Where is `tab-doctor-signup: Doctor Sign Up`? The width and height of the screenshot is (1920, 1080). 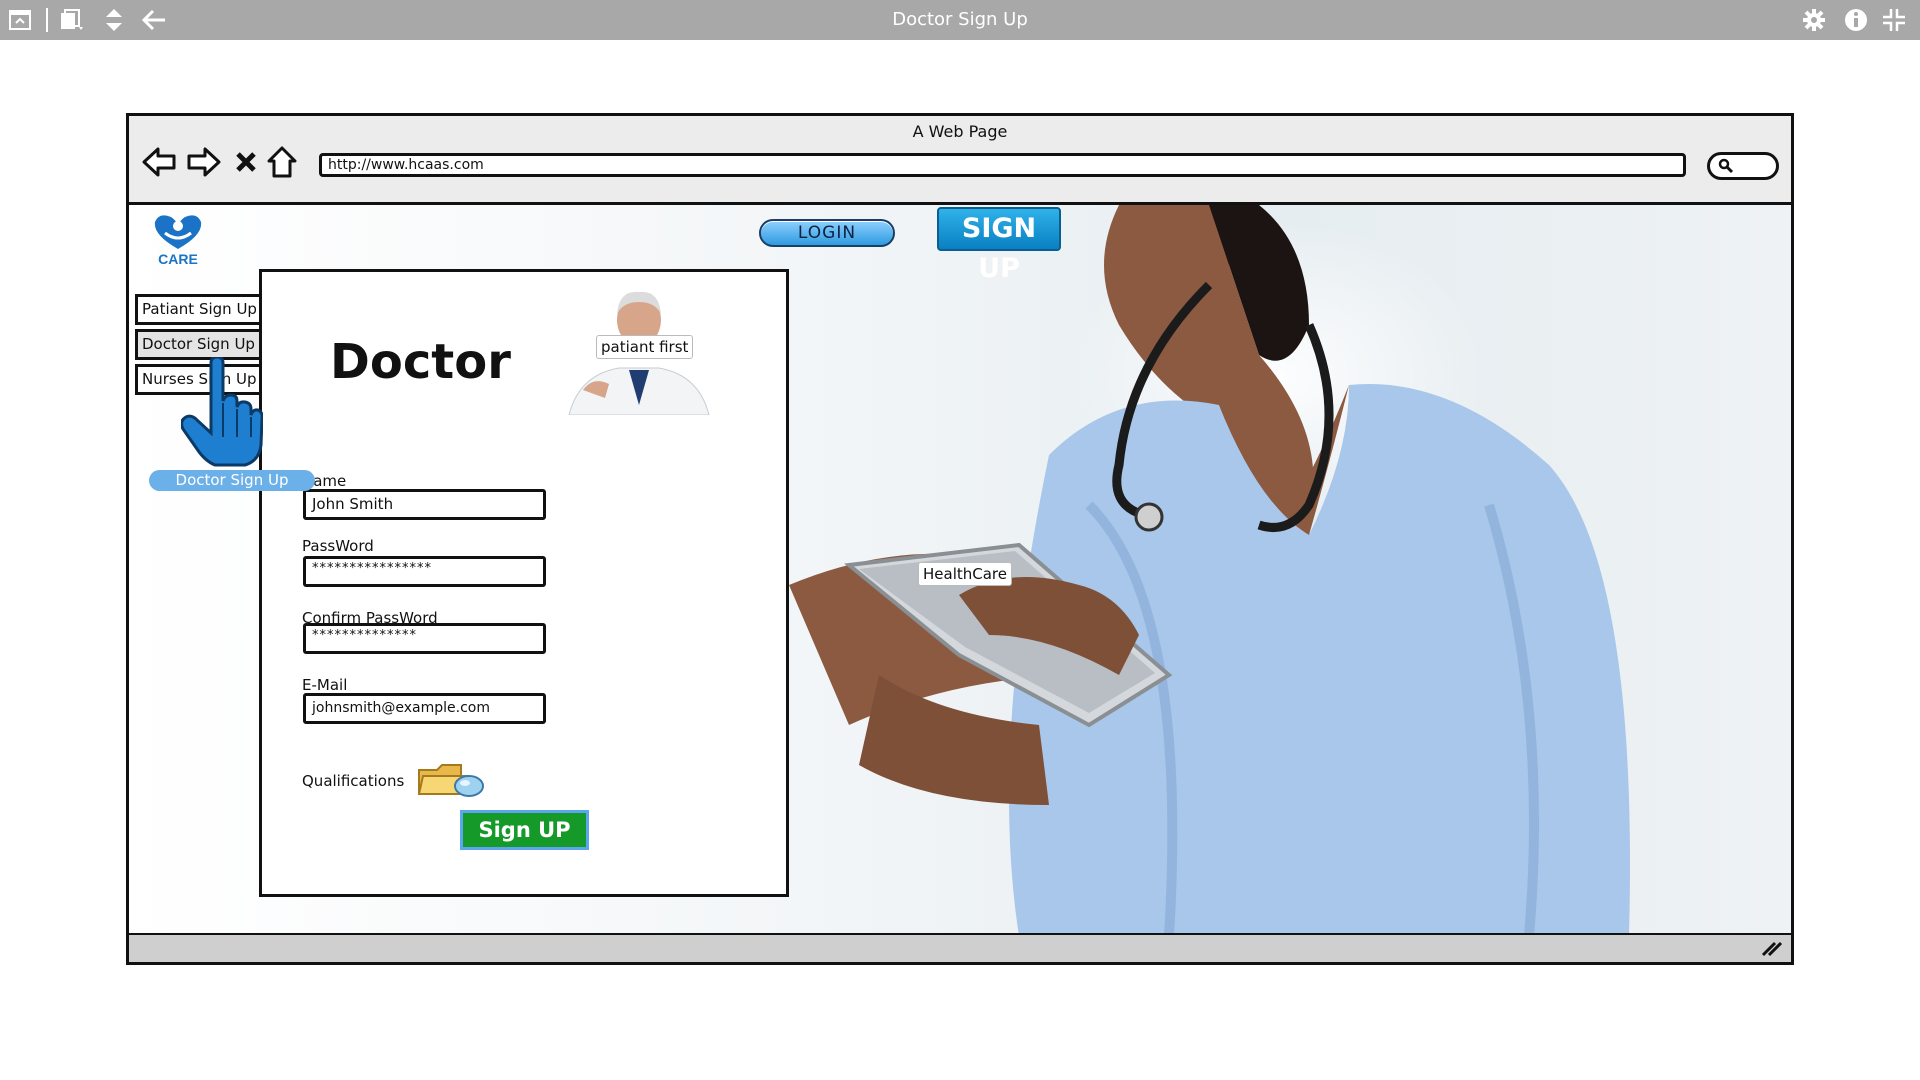 tab-doctor-signup: Doctor Sign Up is located at coordinates (200, 344).